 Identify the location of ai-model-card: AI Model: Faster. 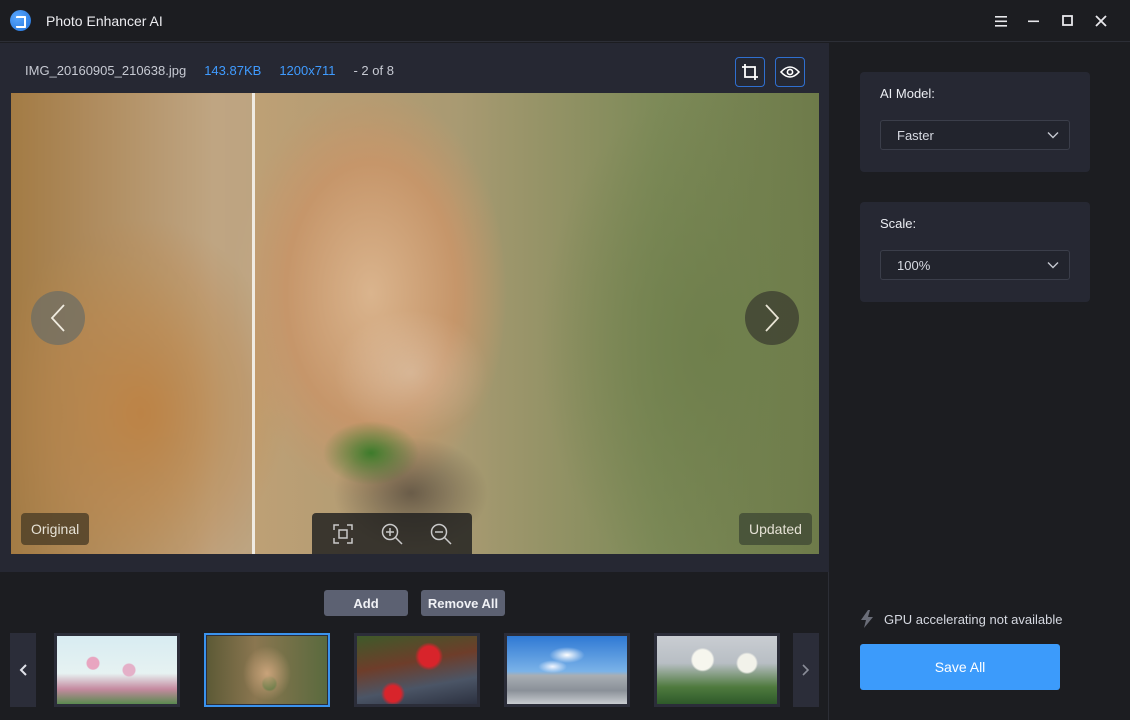
(975, 122).